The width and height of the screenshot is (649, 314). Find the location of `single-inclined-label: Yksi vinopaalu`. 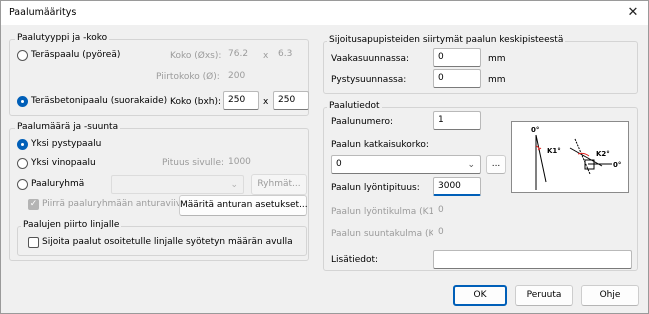

single-inclined-label: Yksi vinopaalu is located at coordinates (63, 163).